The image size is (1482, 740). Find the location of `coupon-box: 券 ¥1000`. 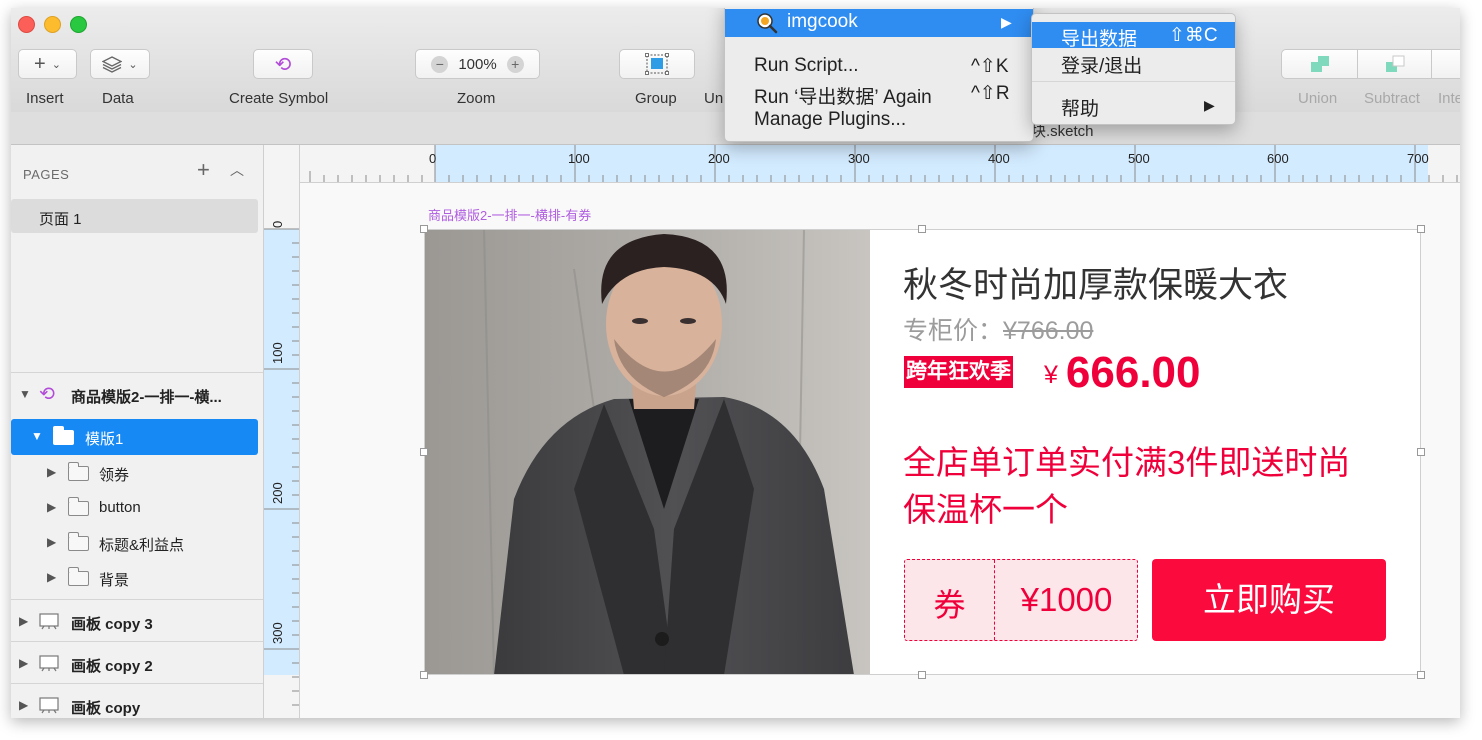

coupon-box: 券 ¥1000 is located at coordinates (1021, 600).